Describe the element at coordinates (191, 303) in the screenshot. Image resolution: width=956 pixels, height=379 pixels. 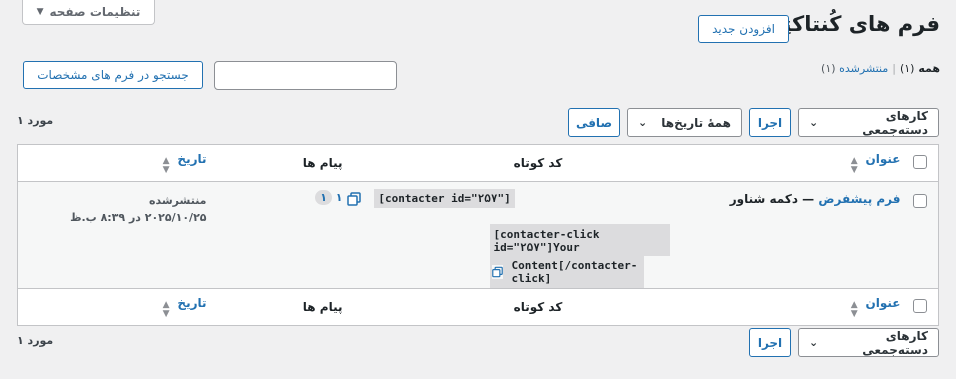
I see `footer-date-link: تاریخ` at that location.